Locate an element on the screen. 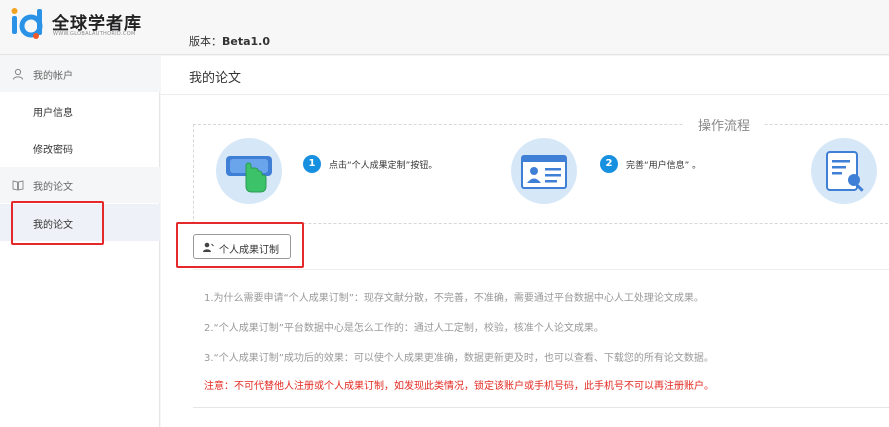 The image size is (889, 427). sidebar-group-label: 我的帐户 is located at coordinates (53, 76).